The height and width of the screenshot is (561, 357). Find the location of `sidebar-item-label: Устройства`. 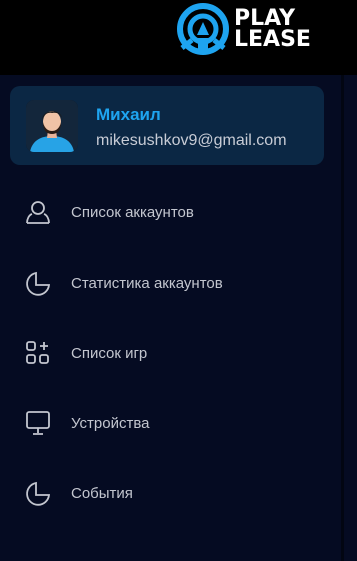

sidebar-item-label: Устройства is located at coordinates (110, 423).